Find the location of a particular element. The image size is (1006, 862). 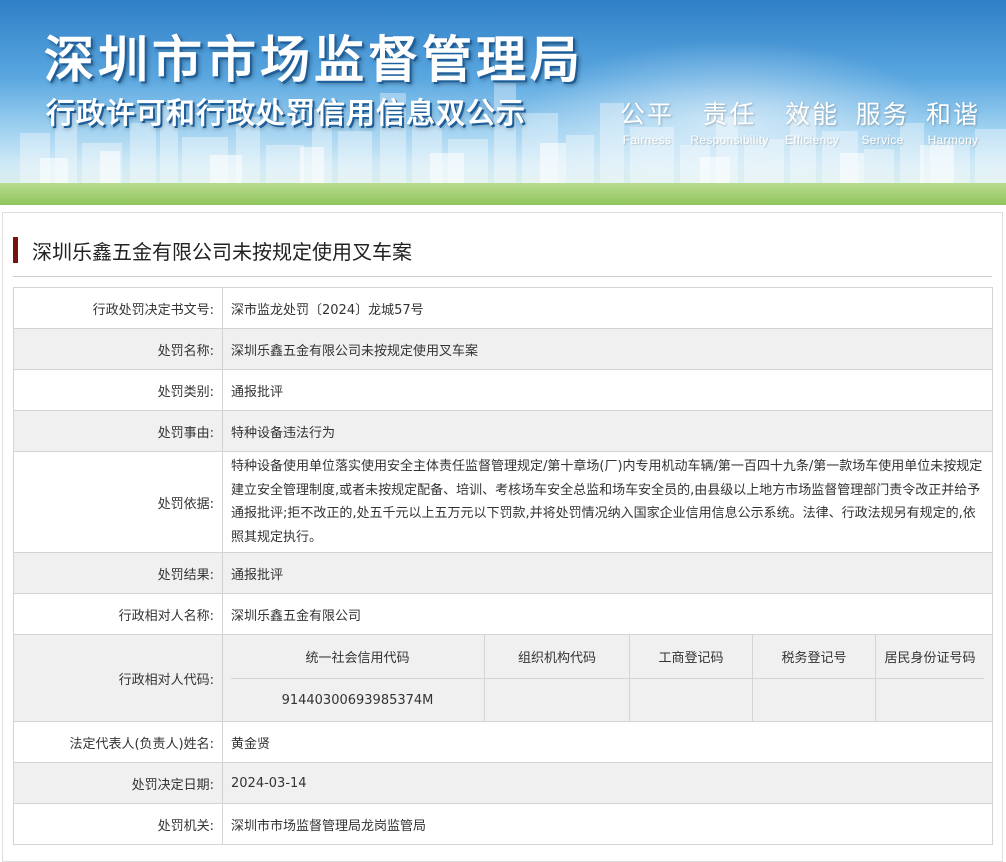

row-label: 处罚结果: is located at coordinates (118, 573).